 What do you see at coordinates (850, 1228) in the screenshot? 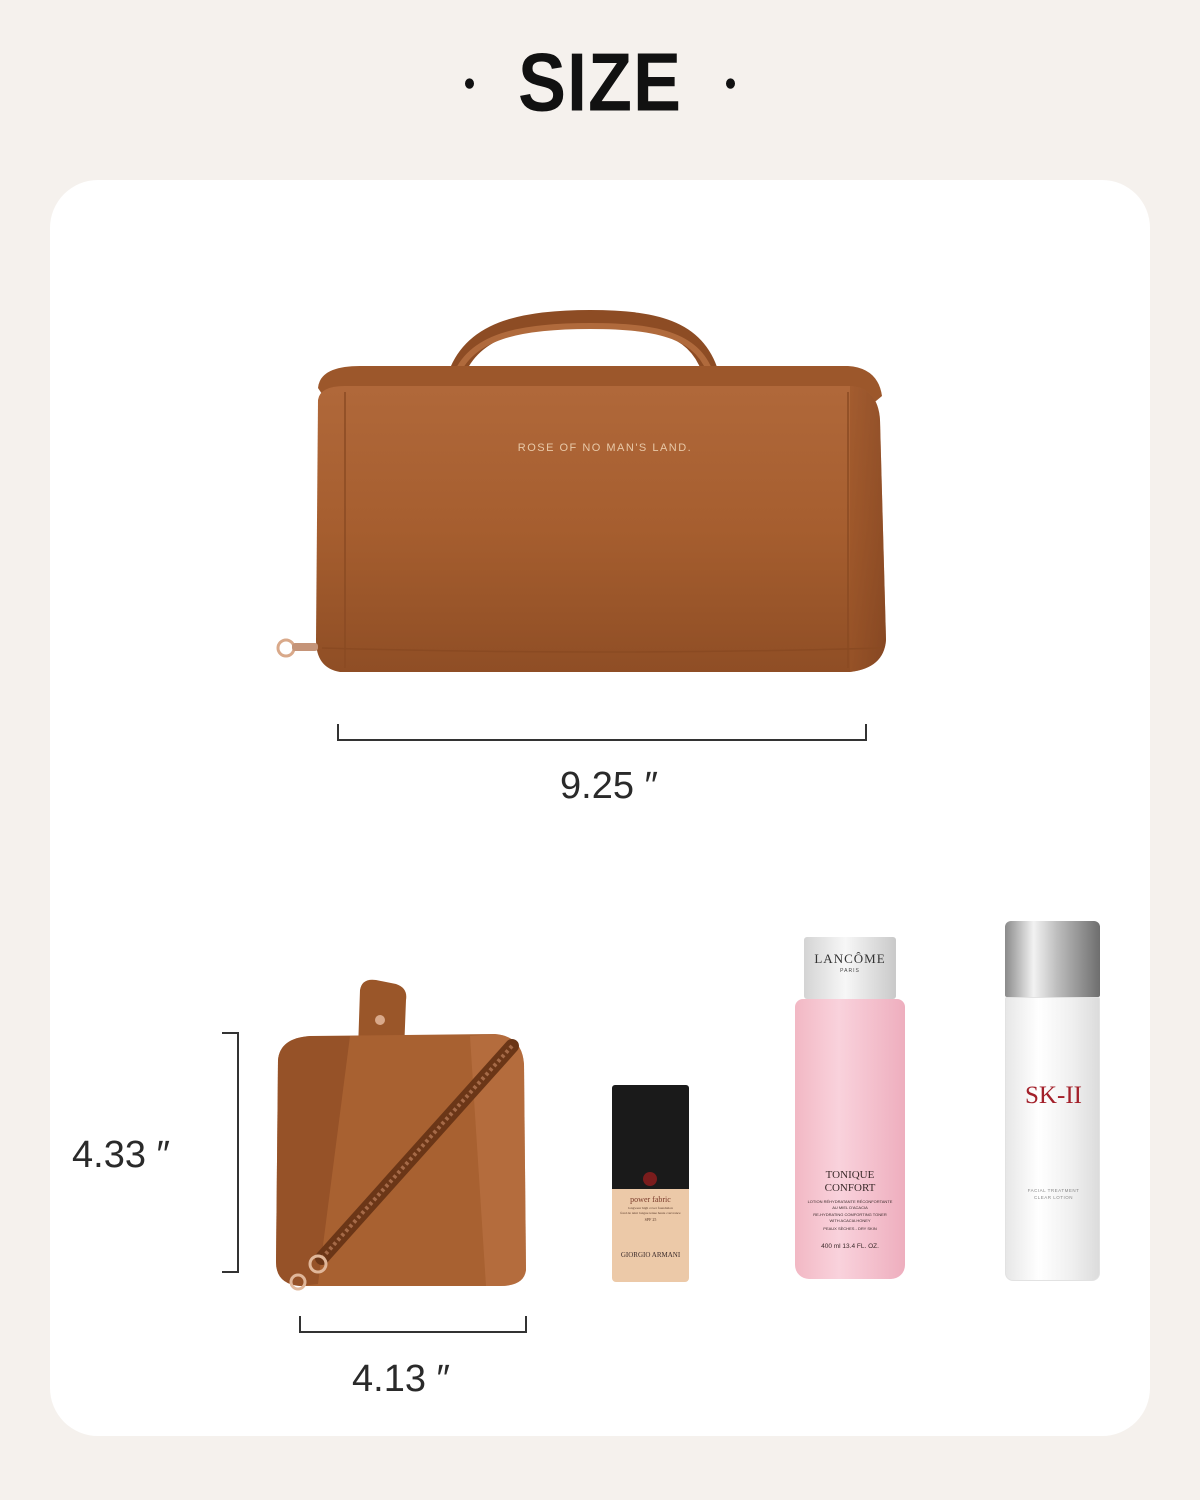
I see `toner-desc5: PEAUX SÈCHES - DRY SKIN` at bounding box center [850, 1228].